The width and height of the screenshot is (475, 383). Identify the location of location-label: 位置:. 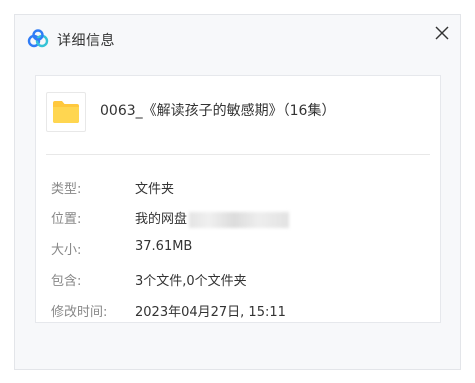
(66, 219).